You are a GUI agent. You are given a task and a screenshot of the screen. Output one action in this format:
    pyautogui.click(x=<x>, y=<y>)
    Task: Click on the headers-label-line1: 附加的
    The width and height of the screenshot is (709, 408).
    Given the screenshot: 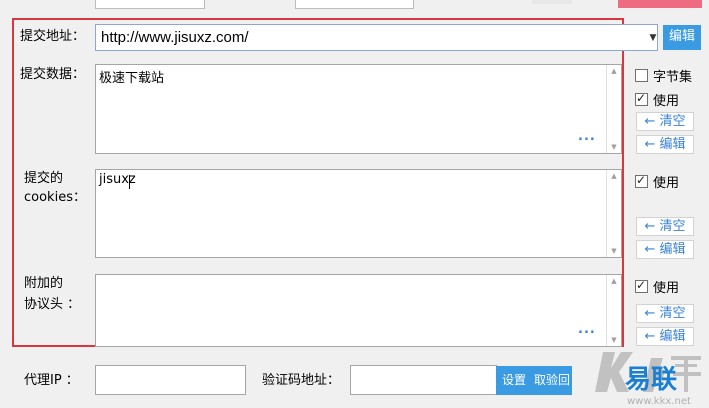 What is the action you would take?
    pyautogui.click(x=44, y=283)
    